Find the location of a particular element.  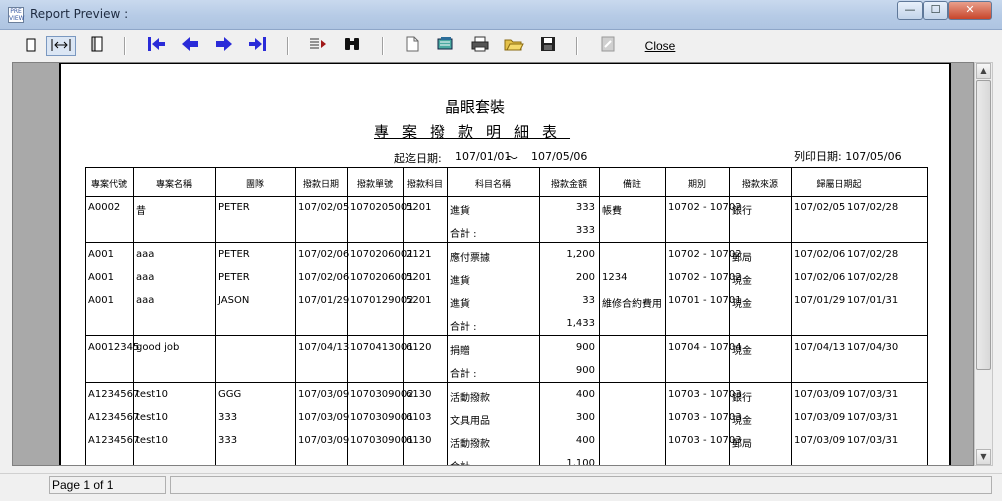

cell-code: A0012345 is located at coordinates (114, 347).